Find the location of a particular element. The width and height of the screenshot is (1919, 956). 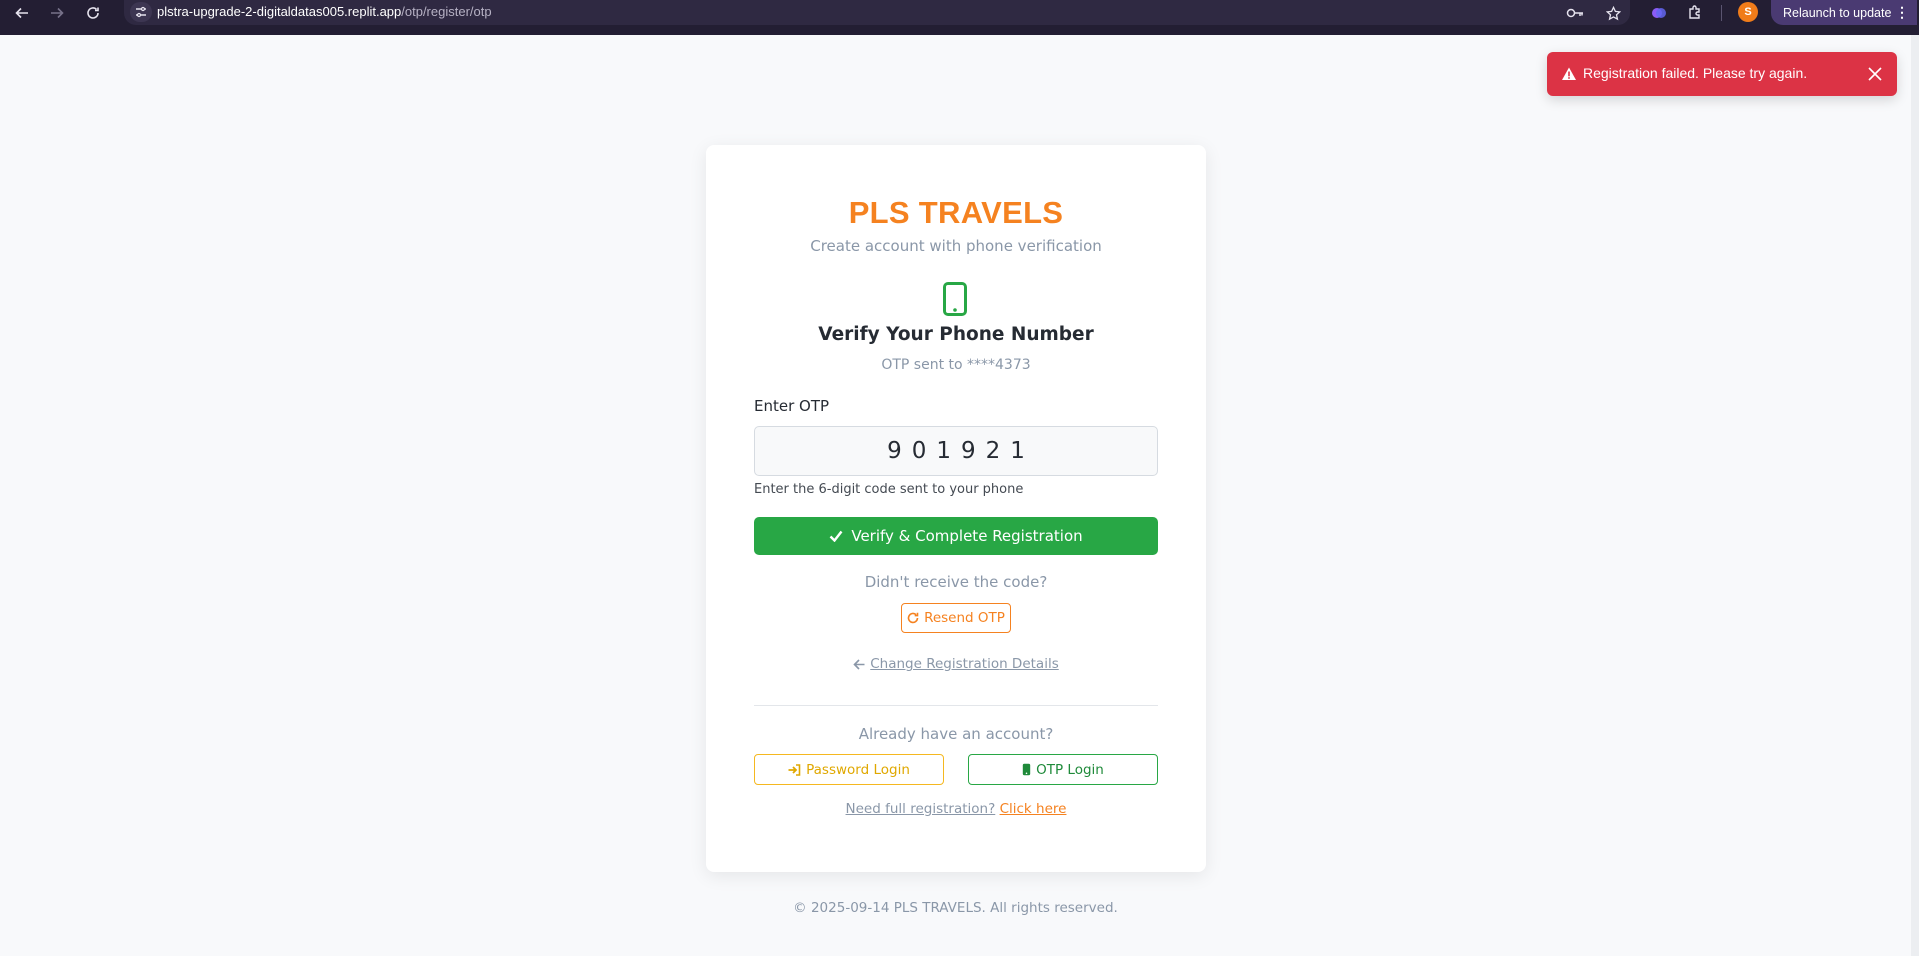

change-details-row: Change Registration Details is located at coordinates (956, 664).